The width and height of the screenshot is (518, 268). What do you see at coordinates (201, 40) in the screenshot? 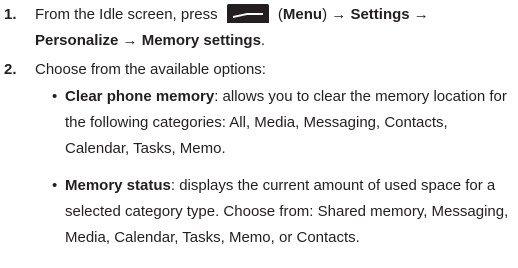
I see `path-memory-settings: Memory settings` at bounding box center [201, 40].